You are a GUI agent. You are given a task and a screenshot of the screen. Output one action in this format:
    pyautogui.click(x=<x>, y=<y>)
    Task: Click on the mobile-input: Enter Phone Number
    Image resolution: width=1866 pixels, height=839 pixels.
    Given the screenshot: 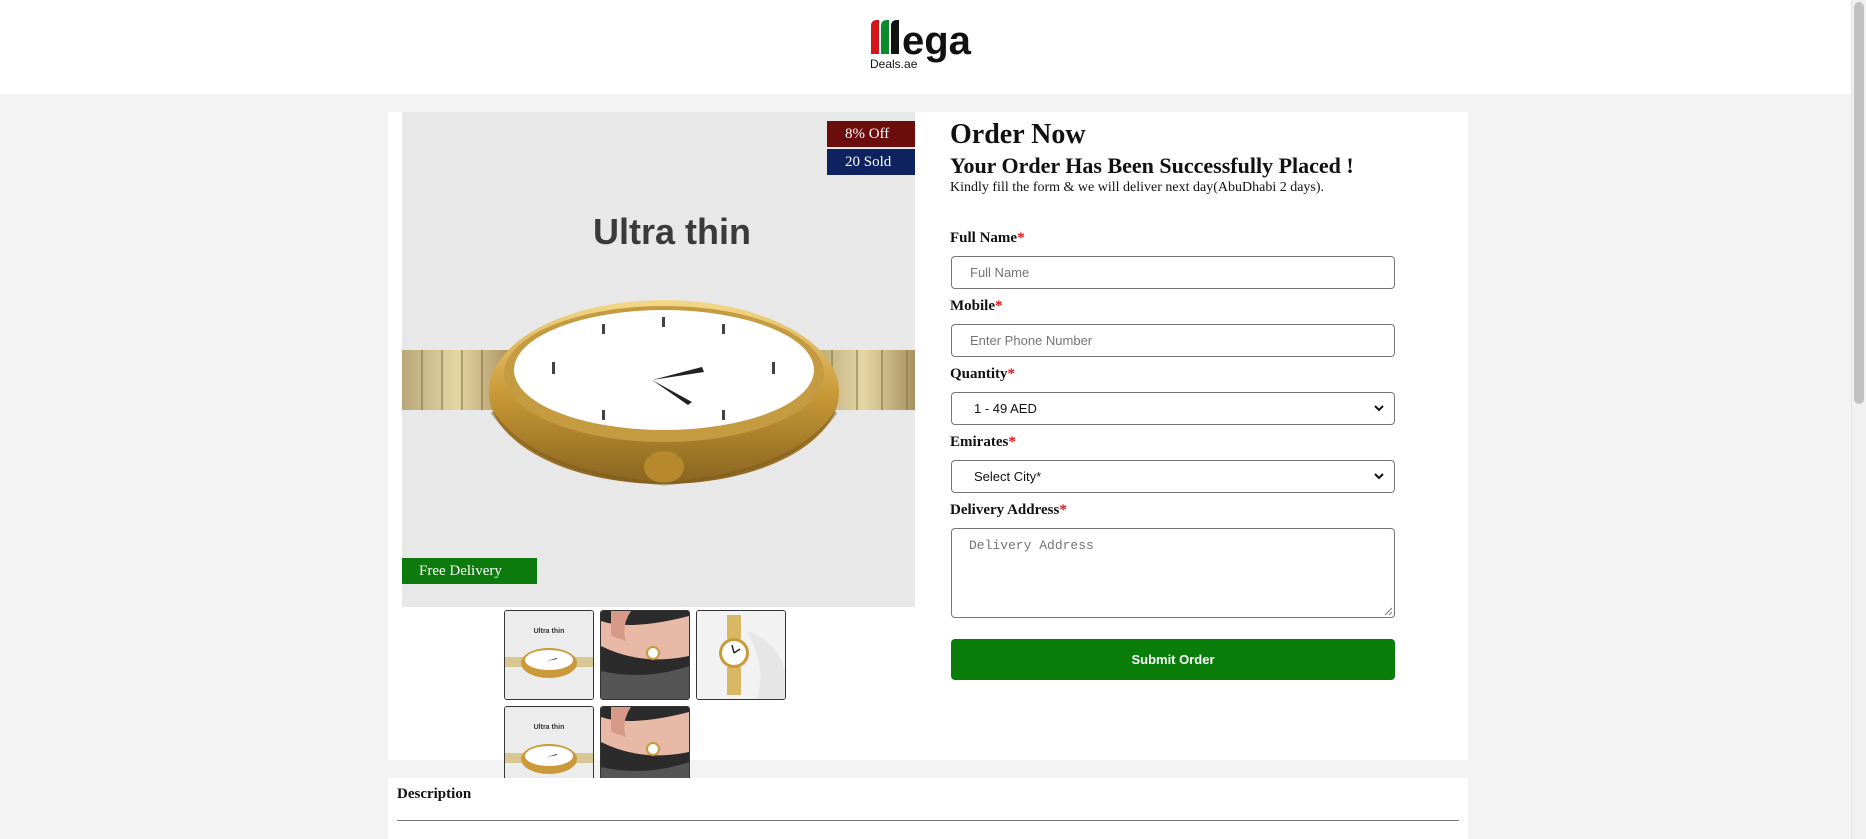 What is the action you would take?
    pyautogui.click(x=1173, y=340)
    